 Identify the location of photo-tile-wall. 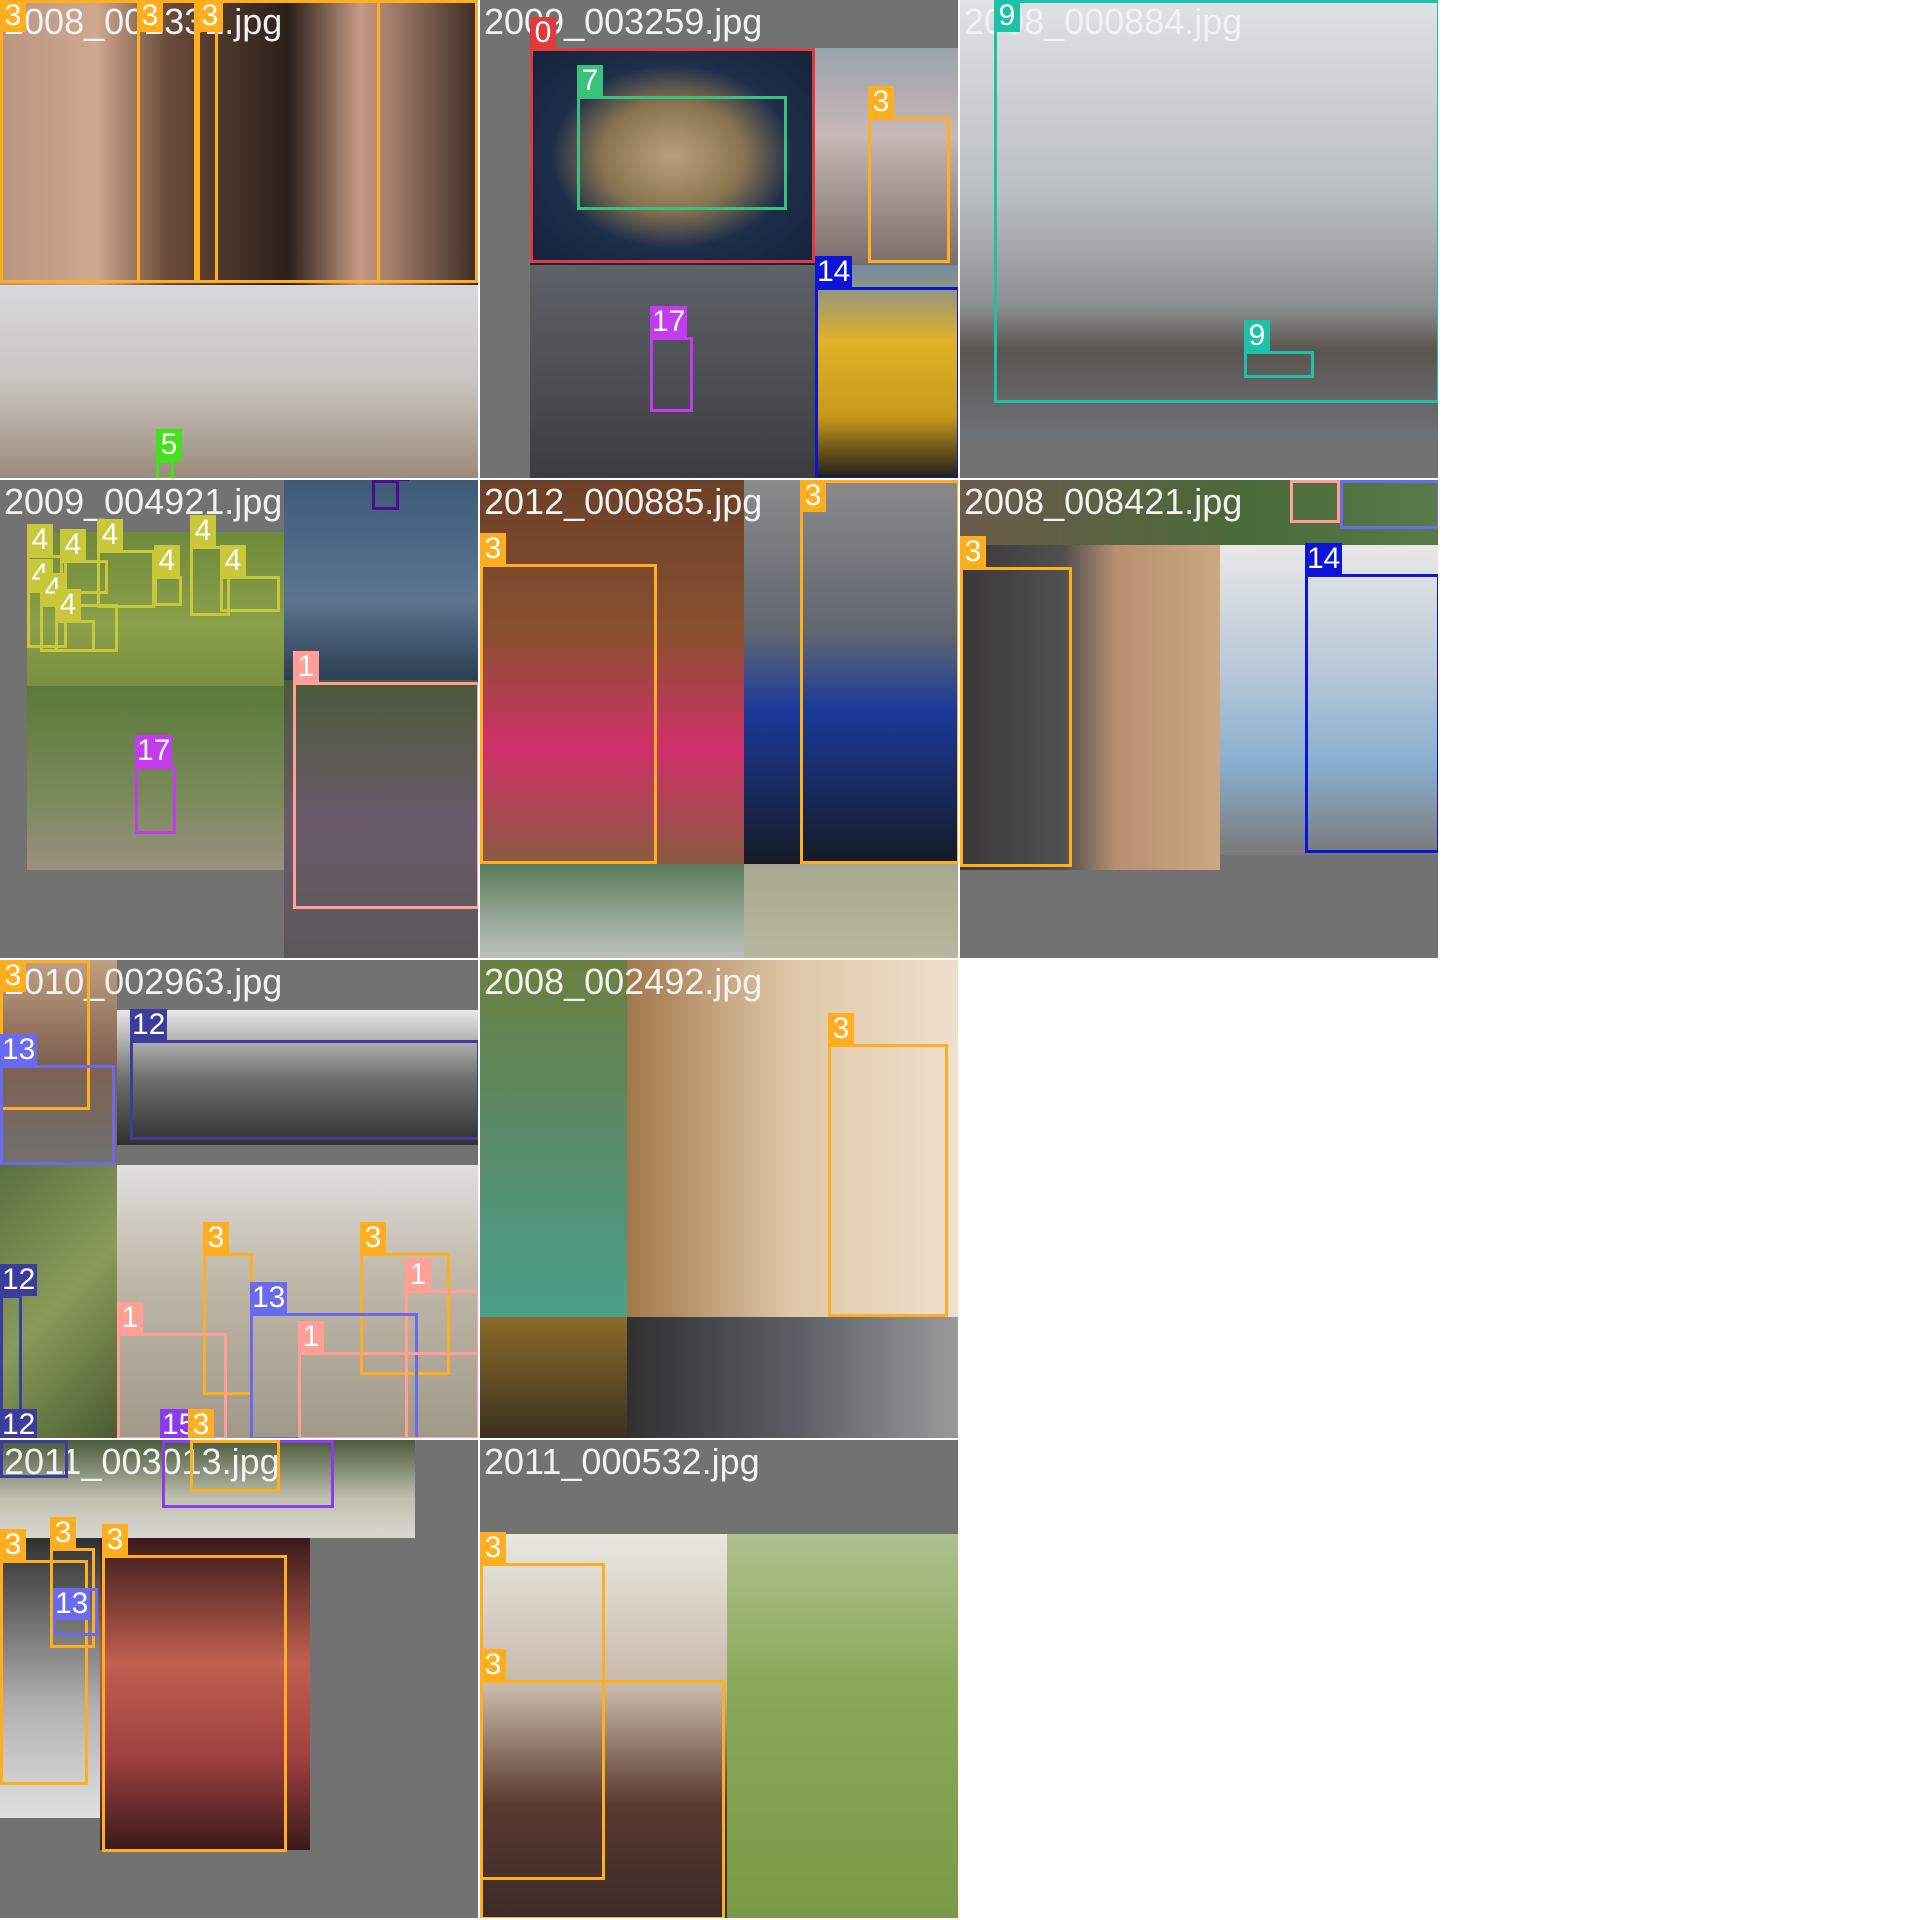
(851, 911).